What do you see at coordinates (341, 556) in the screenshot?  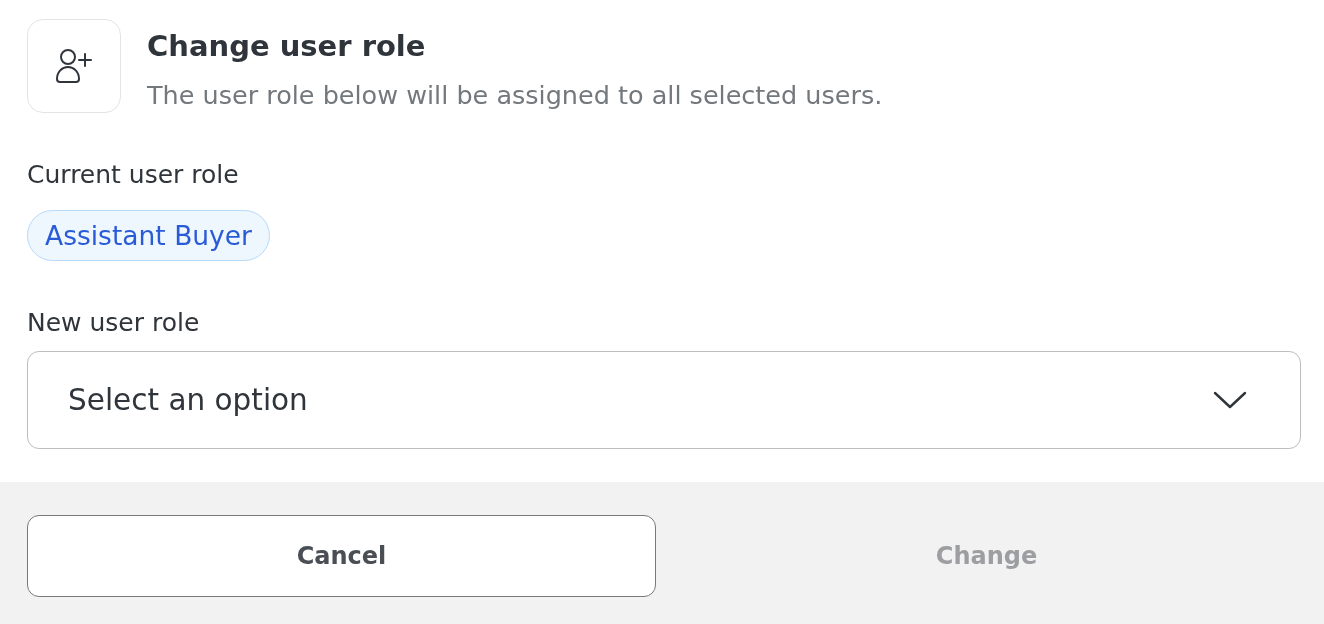 I see `cancel-button: Cancel` at bounding box center [341, 556].